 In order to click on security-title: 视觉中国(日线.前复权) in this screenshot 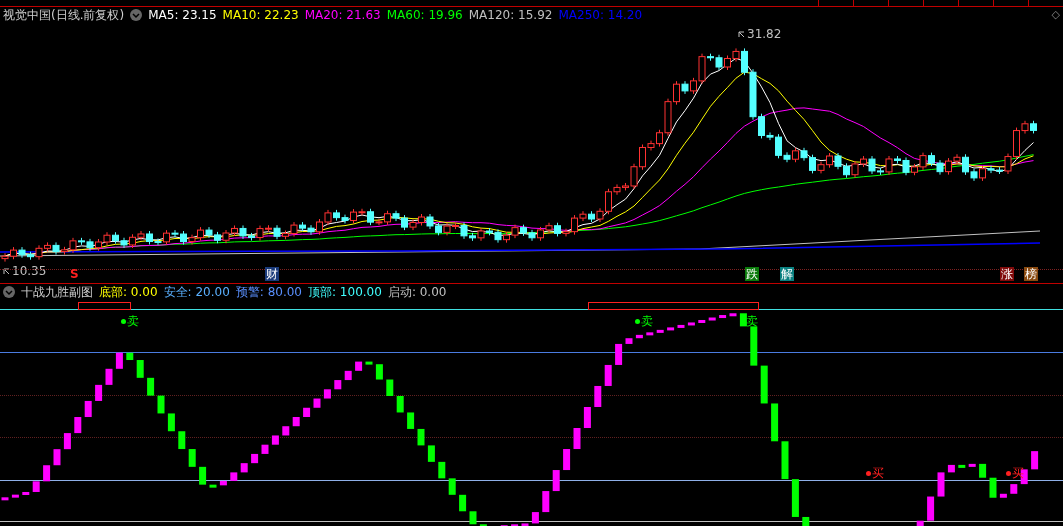, I will do `click(64, 15)`.